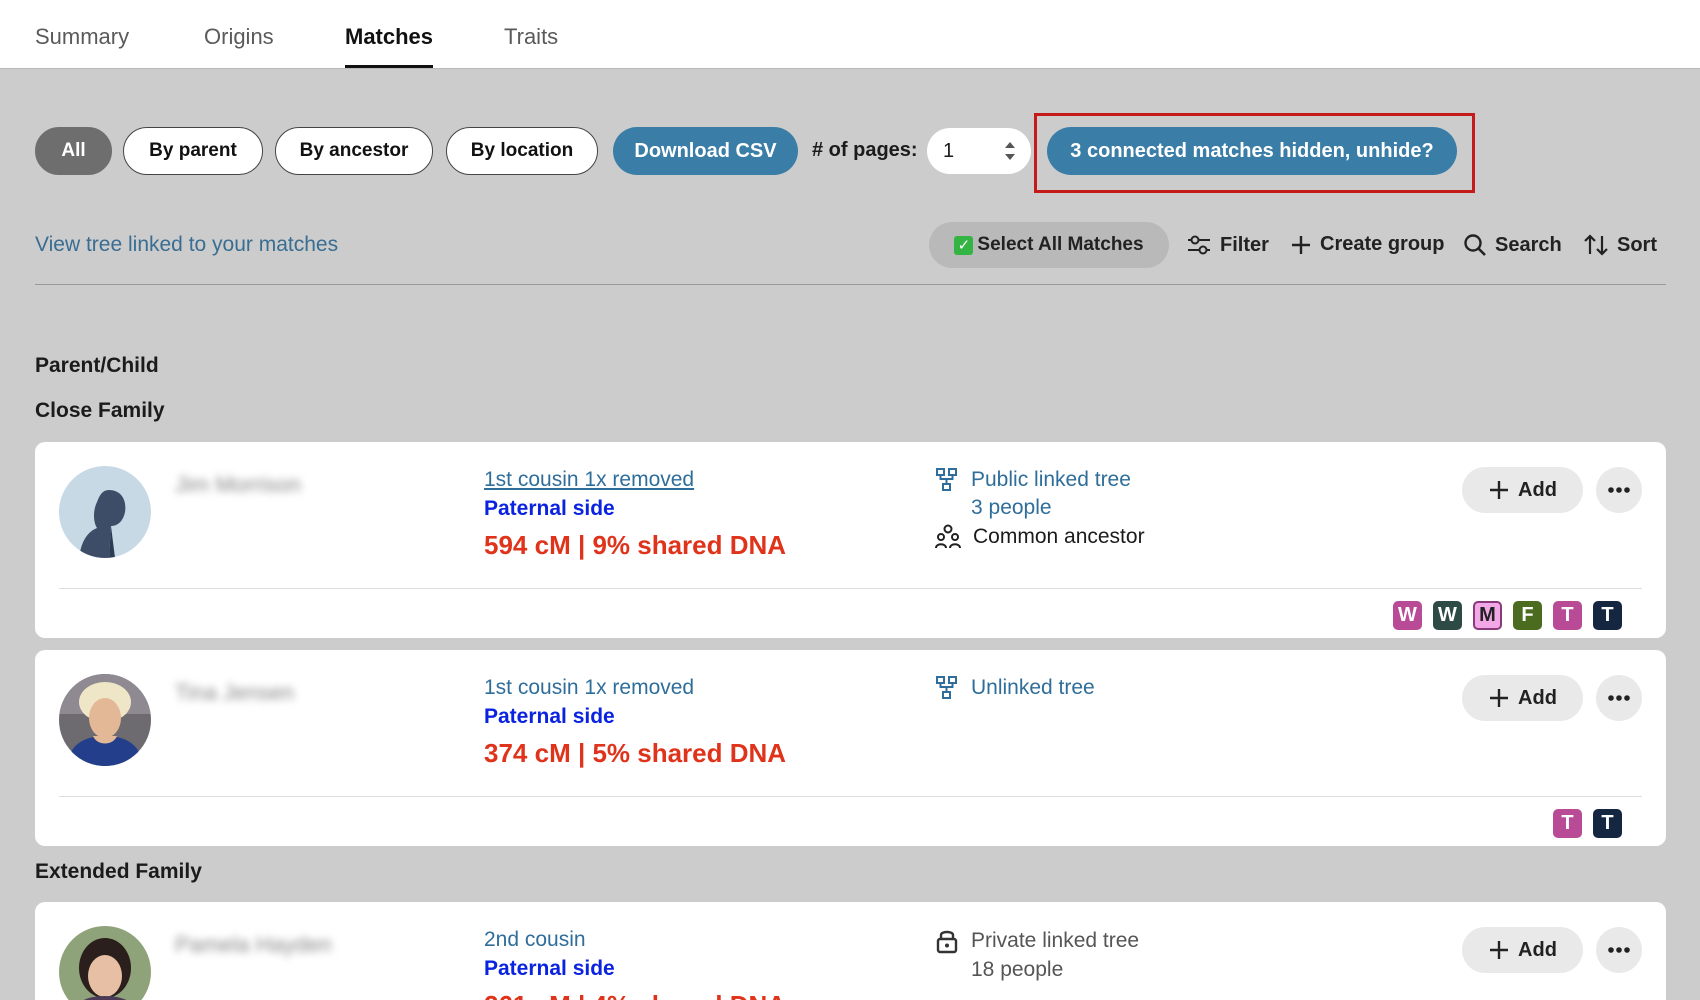  What do you see at coordinates (850, 284) in the screenshot?
I see `toolbar-divider` at bounding box center [850, 284].